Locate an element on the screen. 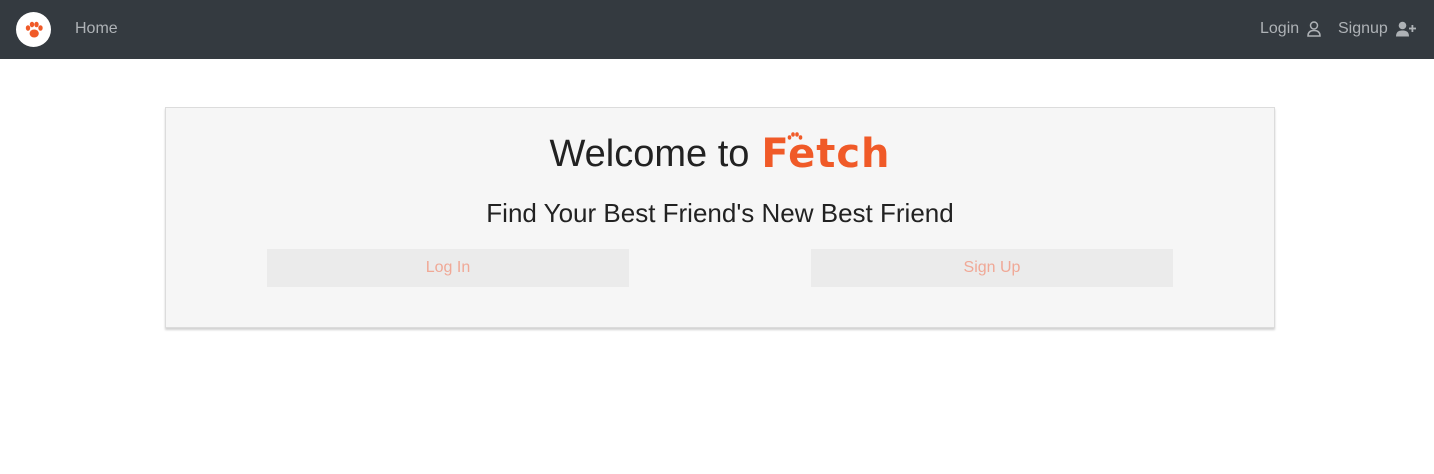 Image resolution: width=1434 pixels, height=474 pixels. nav-login-link: Login is located at coordinates (1290, 29).